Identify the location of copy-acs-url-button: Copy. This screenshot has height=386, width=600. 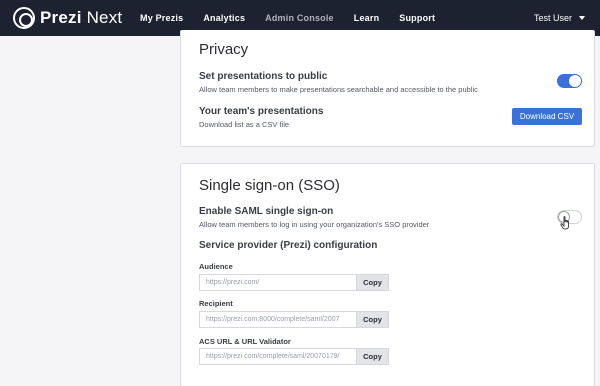
(372, 356).